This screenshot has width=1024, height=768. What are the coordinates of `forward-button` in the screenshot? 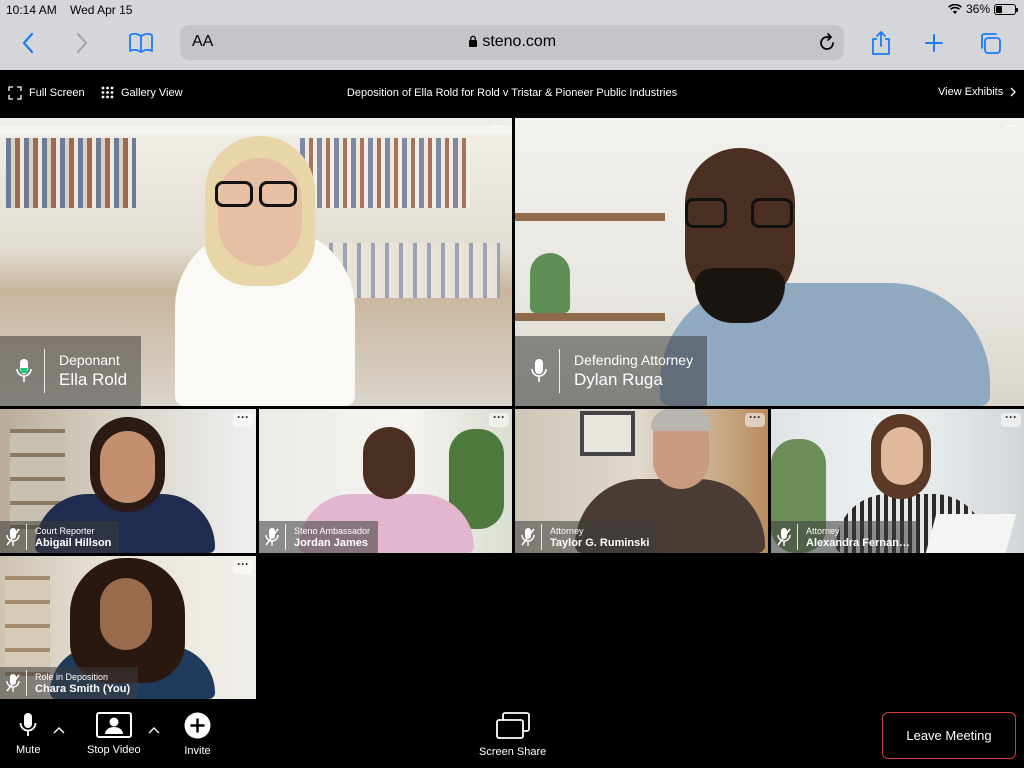 It's located at (82, 43).